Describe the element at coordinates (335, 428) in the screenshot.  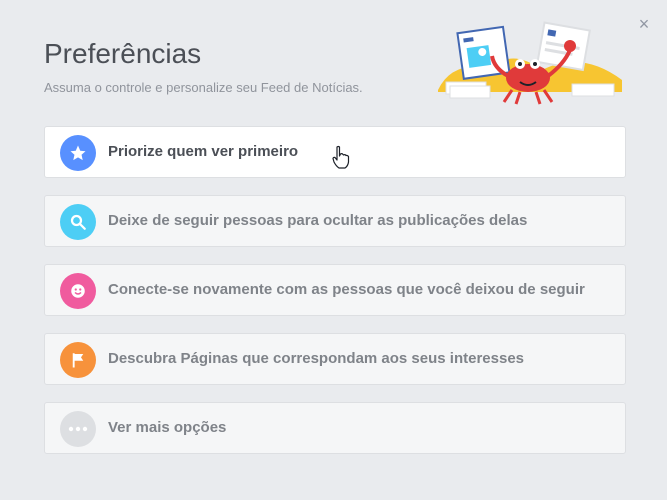
I see `option-see-more: Ver mais opções` at that location.